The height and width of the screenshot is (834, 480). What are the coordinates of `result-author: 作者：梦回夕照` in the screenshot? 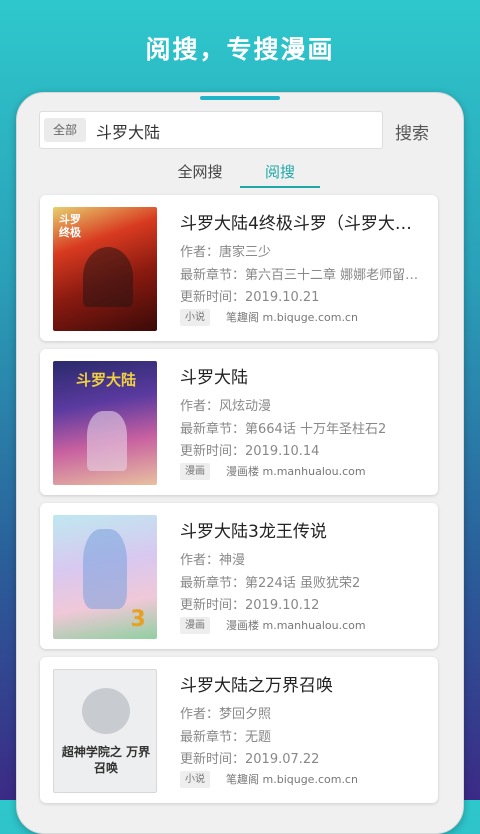 It's located at (226, 714).